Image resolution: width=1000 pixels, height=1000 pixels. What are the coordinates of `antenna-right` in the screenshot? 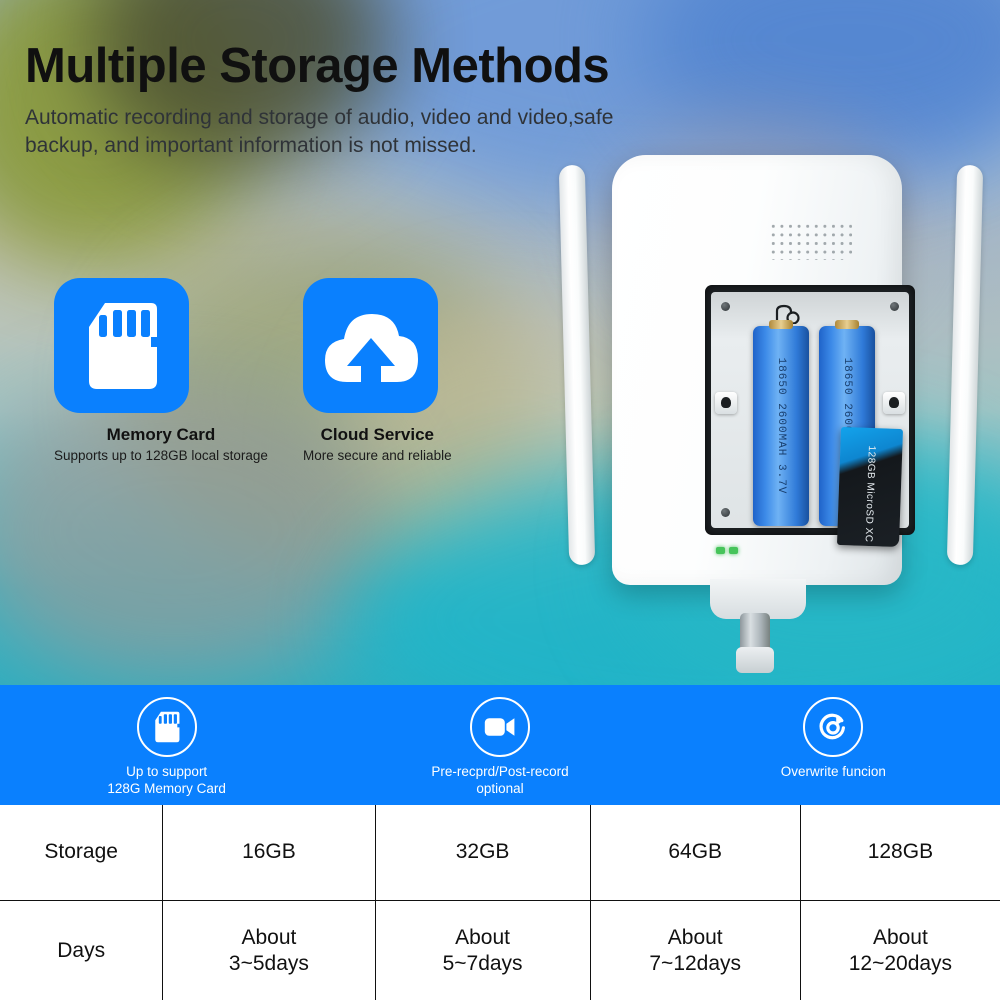 It's located at (965, 365).